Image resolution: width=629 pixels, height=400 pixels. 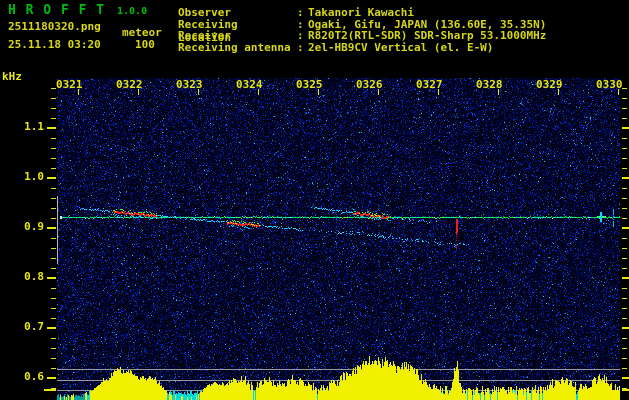 What do you see at coordinates (34, 176) in the screenshot?
I see `freq-label: 1.0` at bounding box center [34, 176].